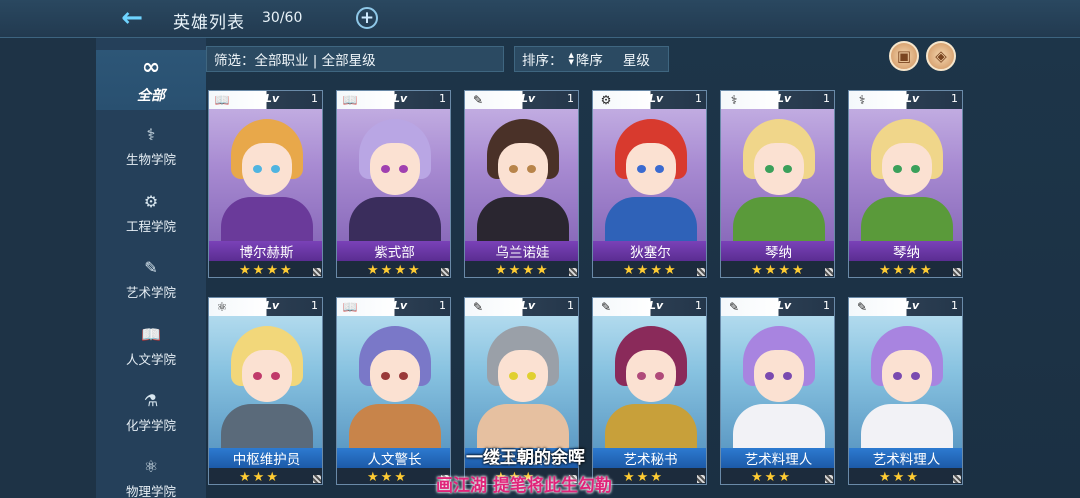 This screenshot has width=1080, height=498. What do you see at coordinates (151, 146) in the screenshot?
I see `sidebar-item-1: ⚕ 生物学院` at bounding box center [151, 146].